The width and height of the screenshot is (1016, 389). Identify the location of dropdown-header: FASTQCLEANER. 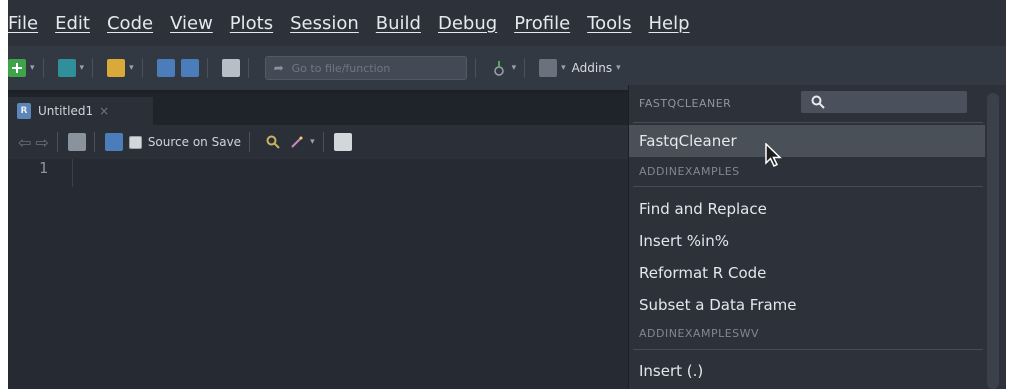
(817, 103).